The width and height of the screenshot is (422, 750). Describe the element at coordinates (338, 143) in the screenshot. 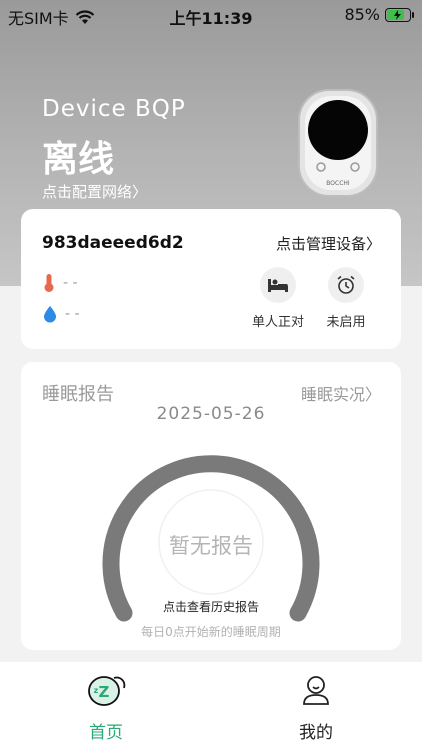

I see `device-product-image: BOCCHI` at that location.